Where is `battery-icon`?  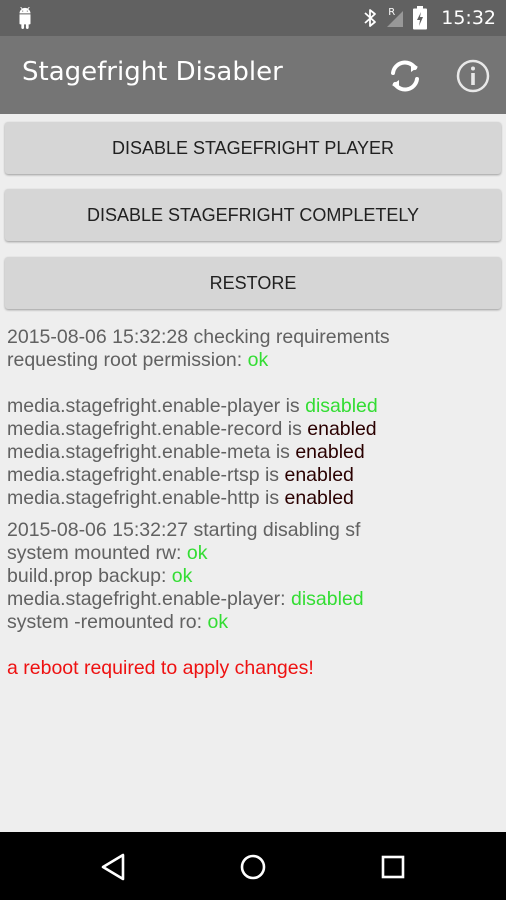 battery-icon is located at coordinates (420, 18).